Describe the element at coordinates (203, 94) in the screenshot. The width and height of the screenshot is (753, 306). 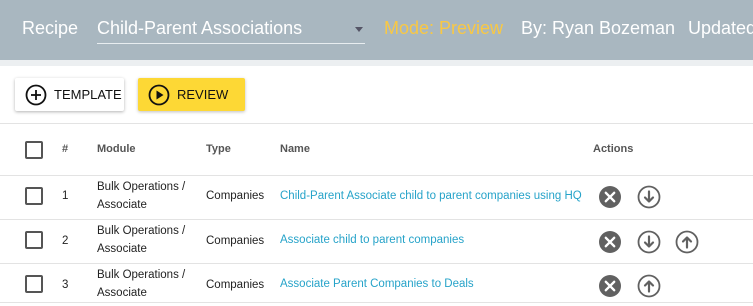
I see `review-button-label: REVIEW` at that location.